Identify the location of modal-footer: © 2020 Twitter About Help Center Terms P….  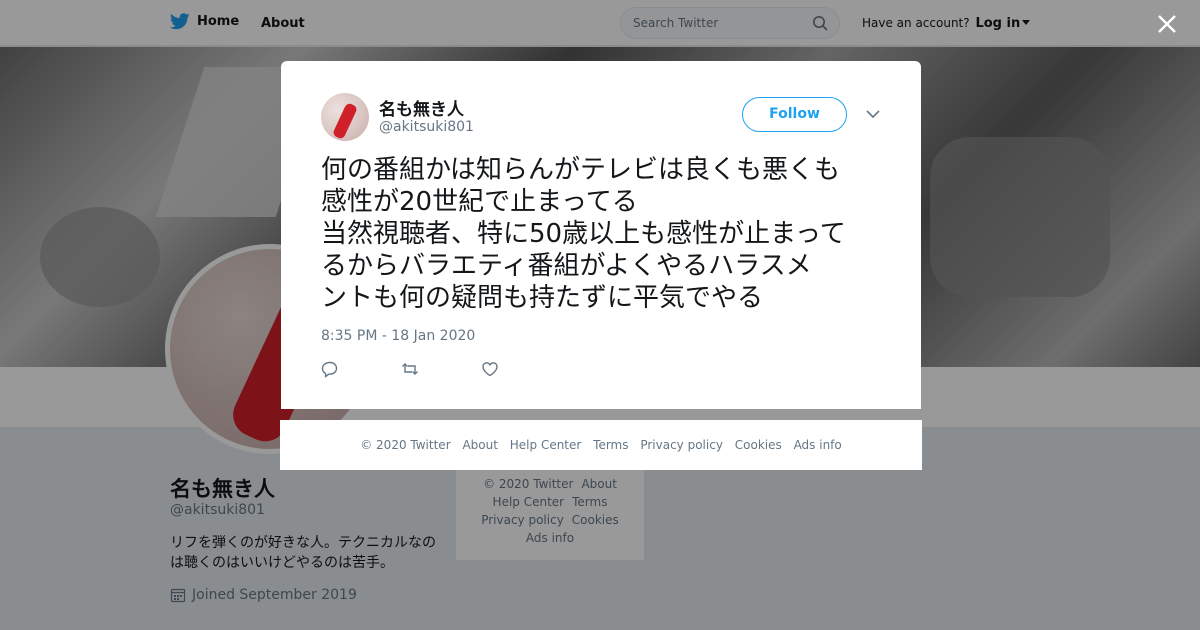
(601, 445).